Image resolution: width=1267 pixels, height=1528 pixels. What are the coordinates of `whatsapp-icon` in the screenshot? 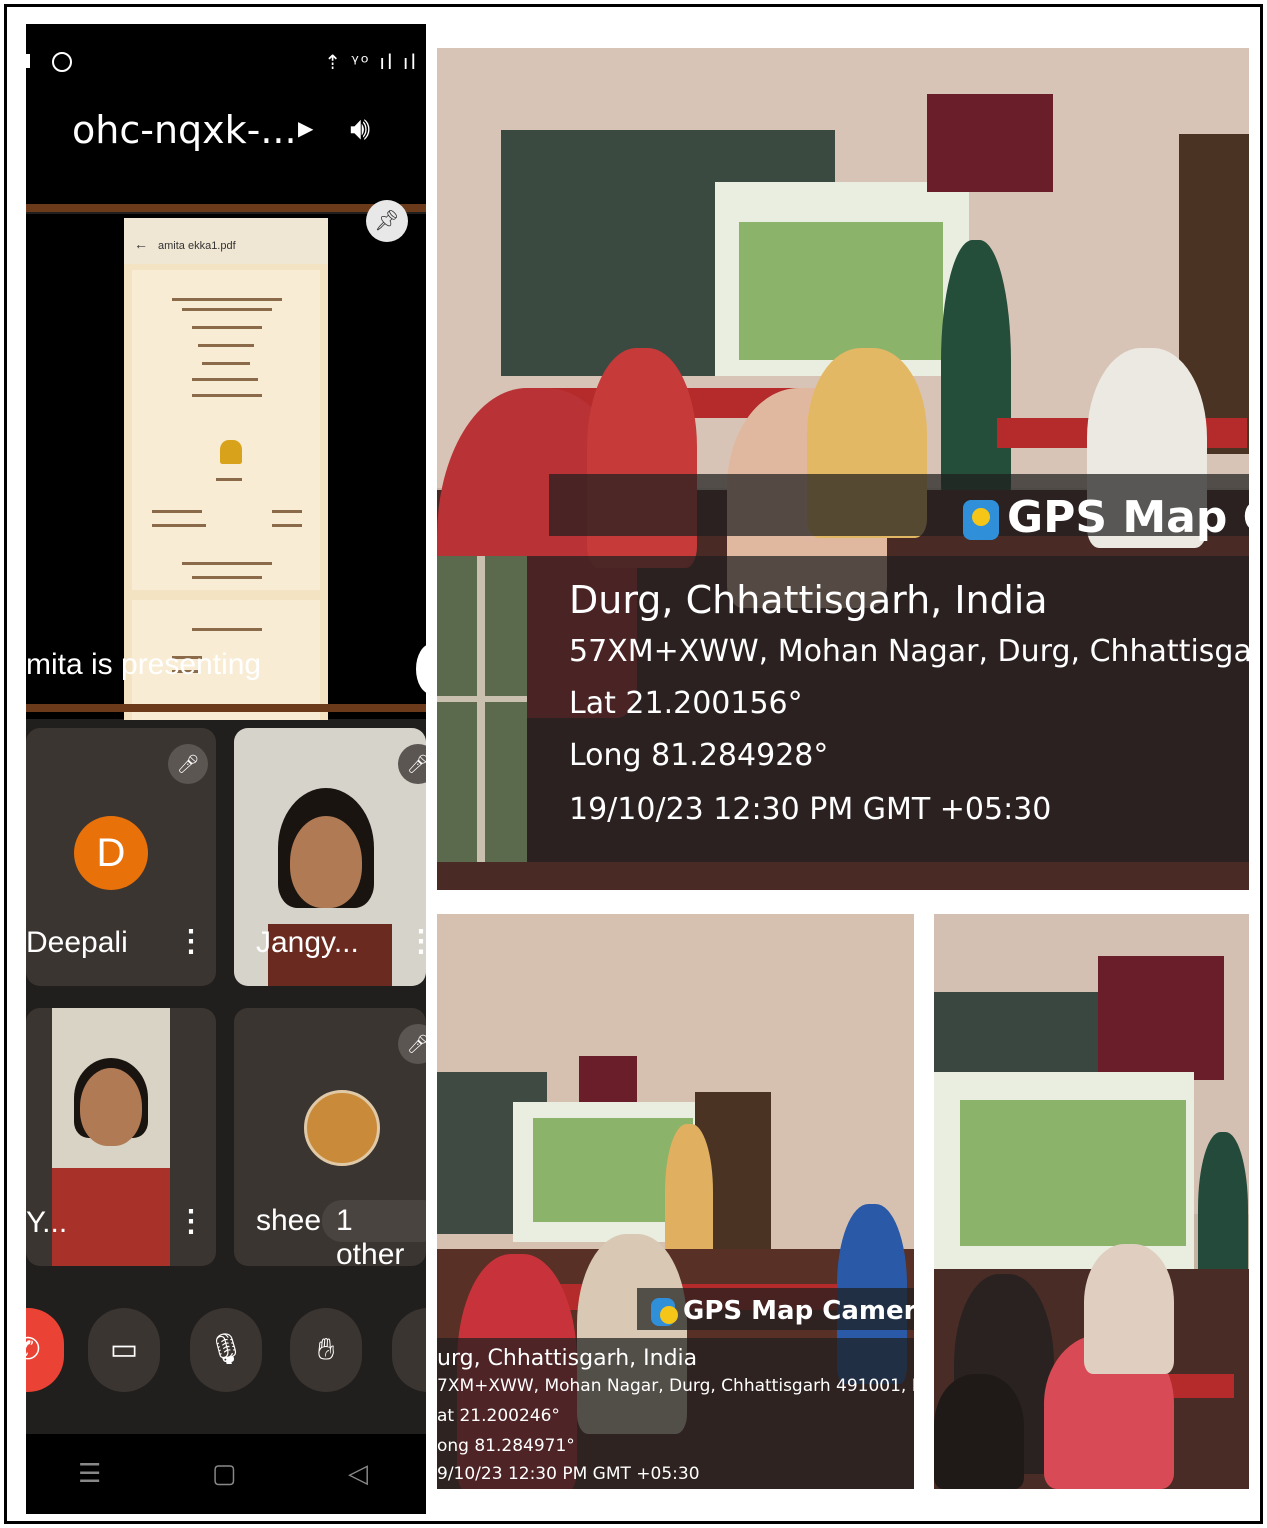 It's located at (62, 62).